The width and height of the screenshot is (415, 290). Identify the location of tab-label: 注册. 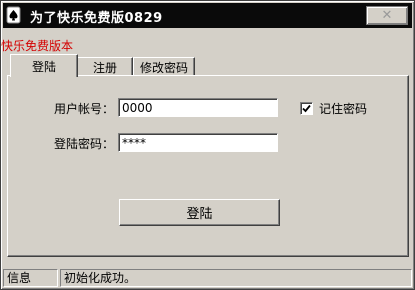
(104, 68).